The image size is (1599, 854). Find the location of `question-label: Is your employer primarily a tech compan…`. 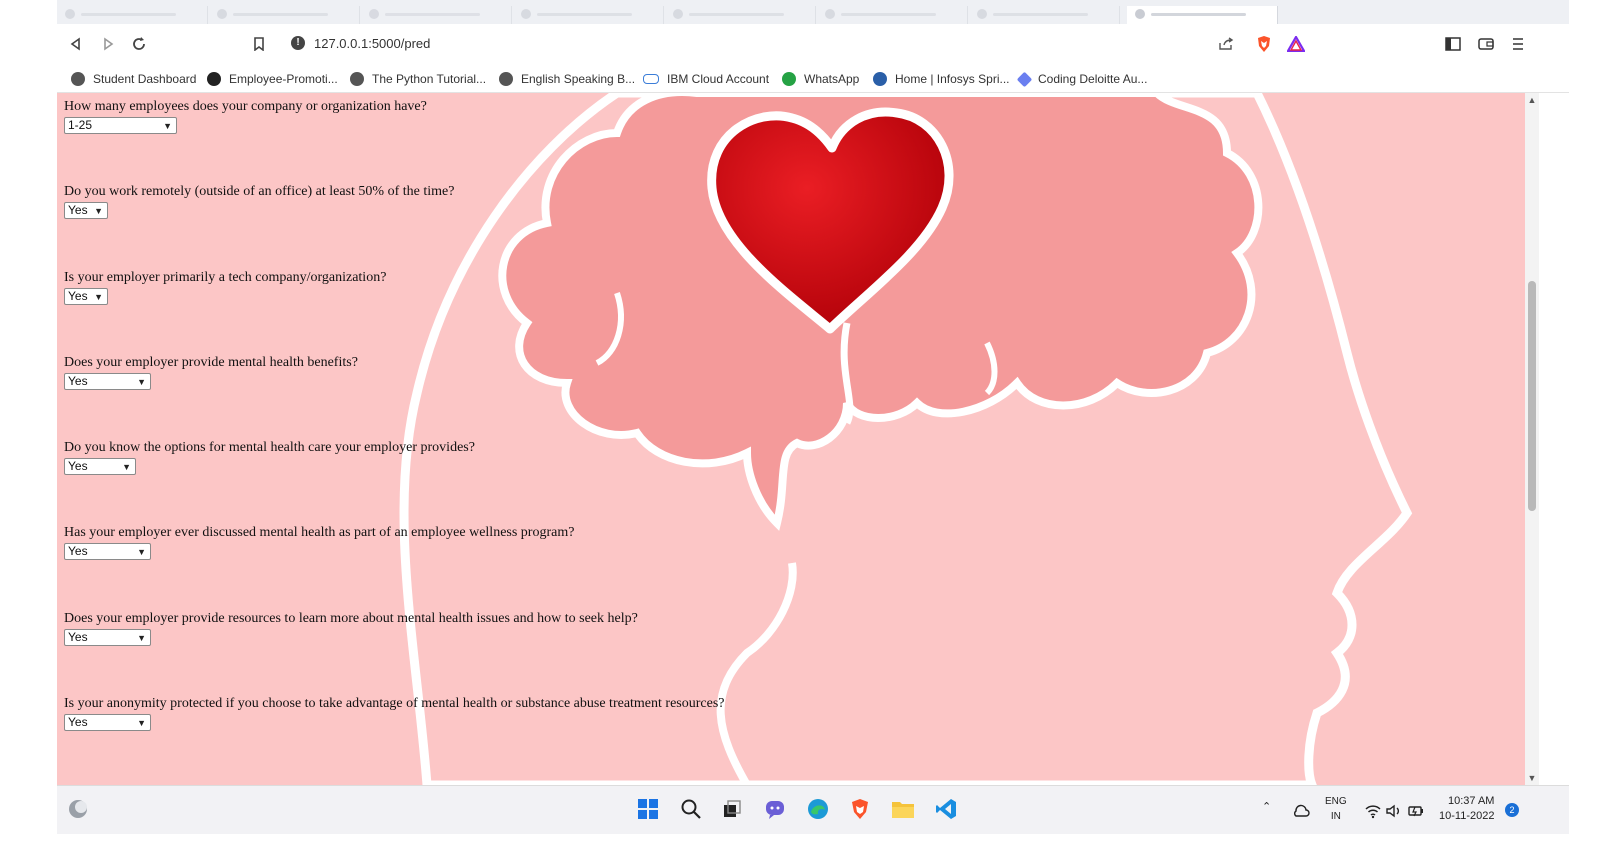

question-label: Is your employer primarily a tech compan… is located at coordinates (225, 277).